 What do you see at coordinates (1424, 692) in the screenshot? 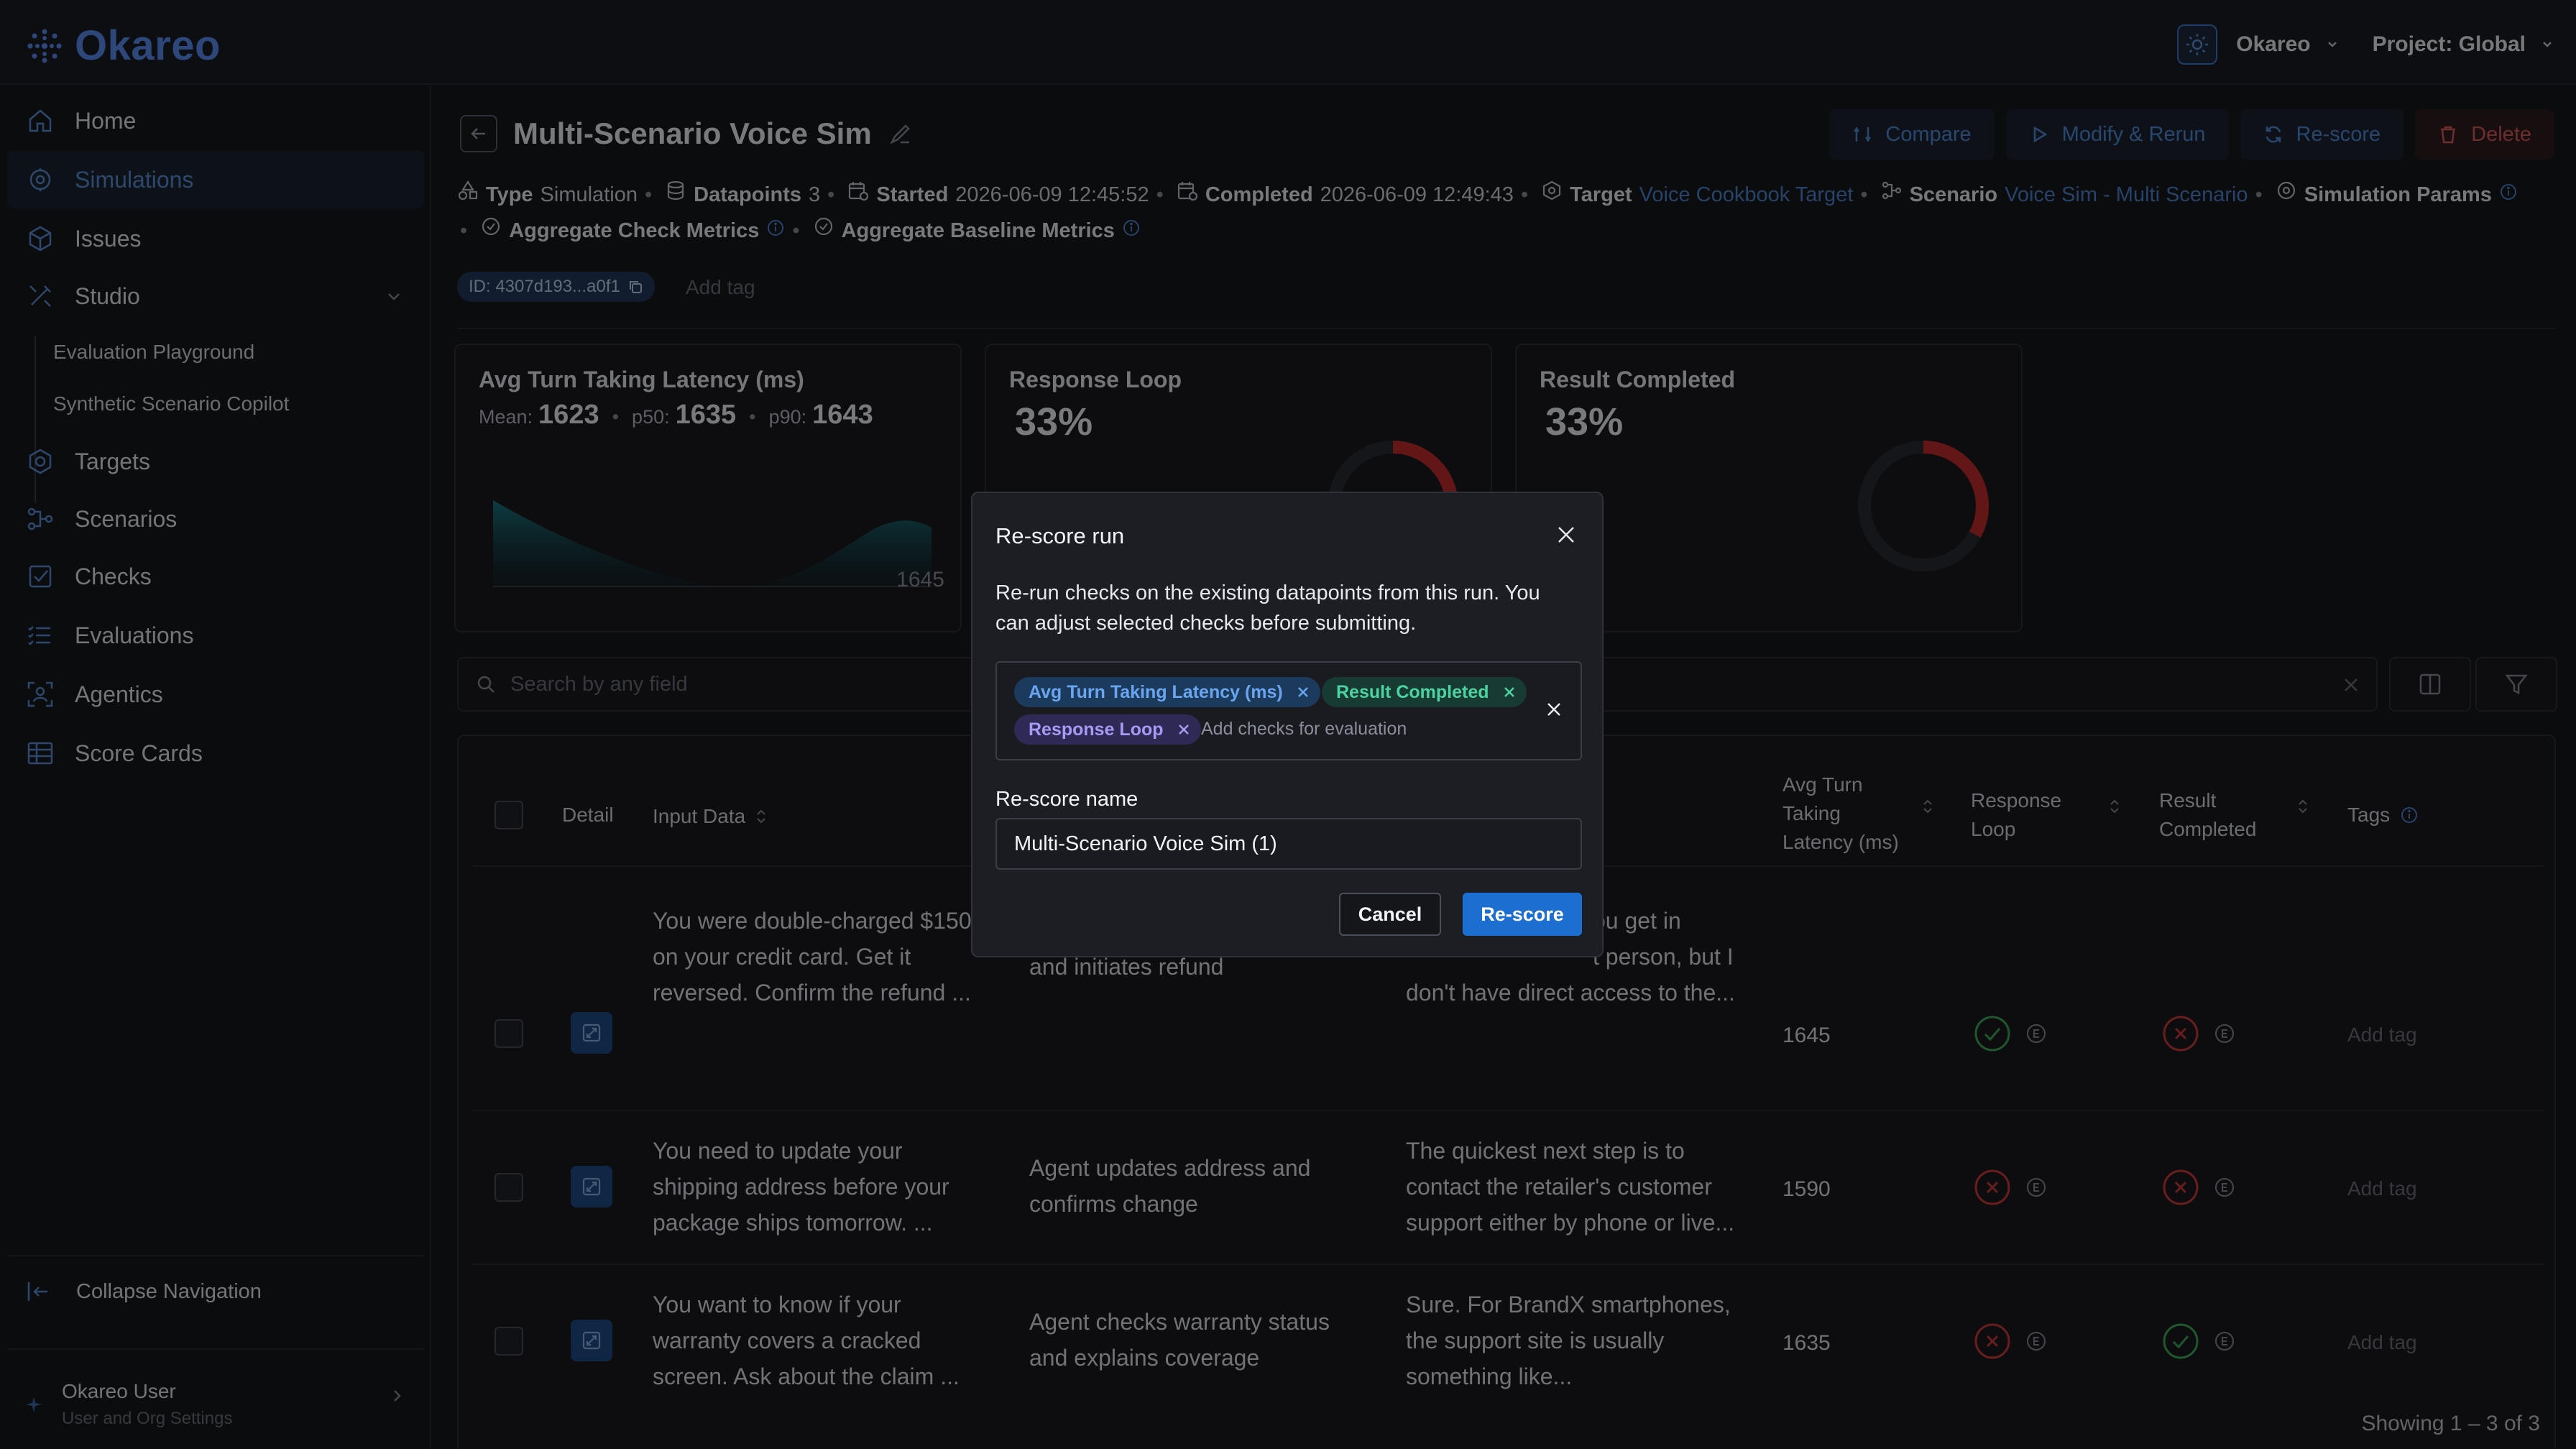
I see `check-chip-result-completed: Result Completed` at bounding box center [1424, 692].